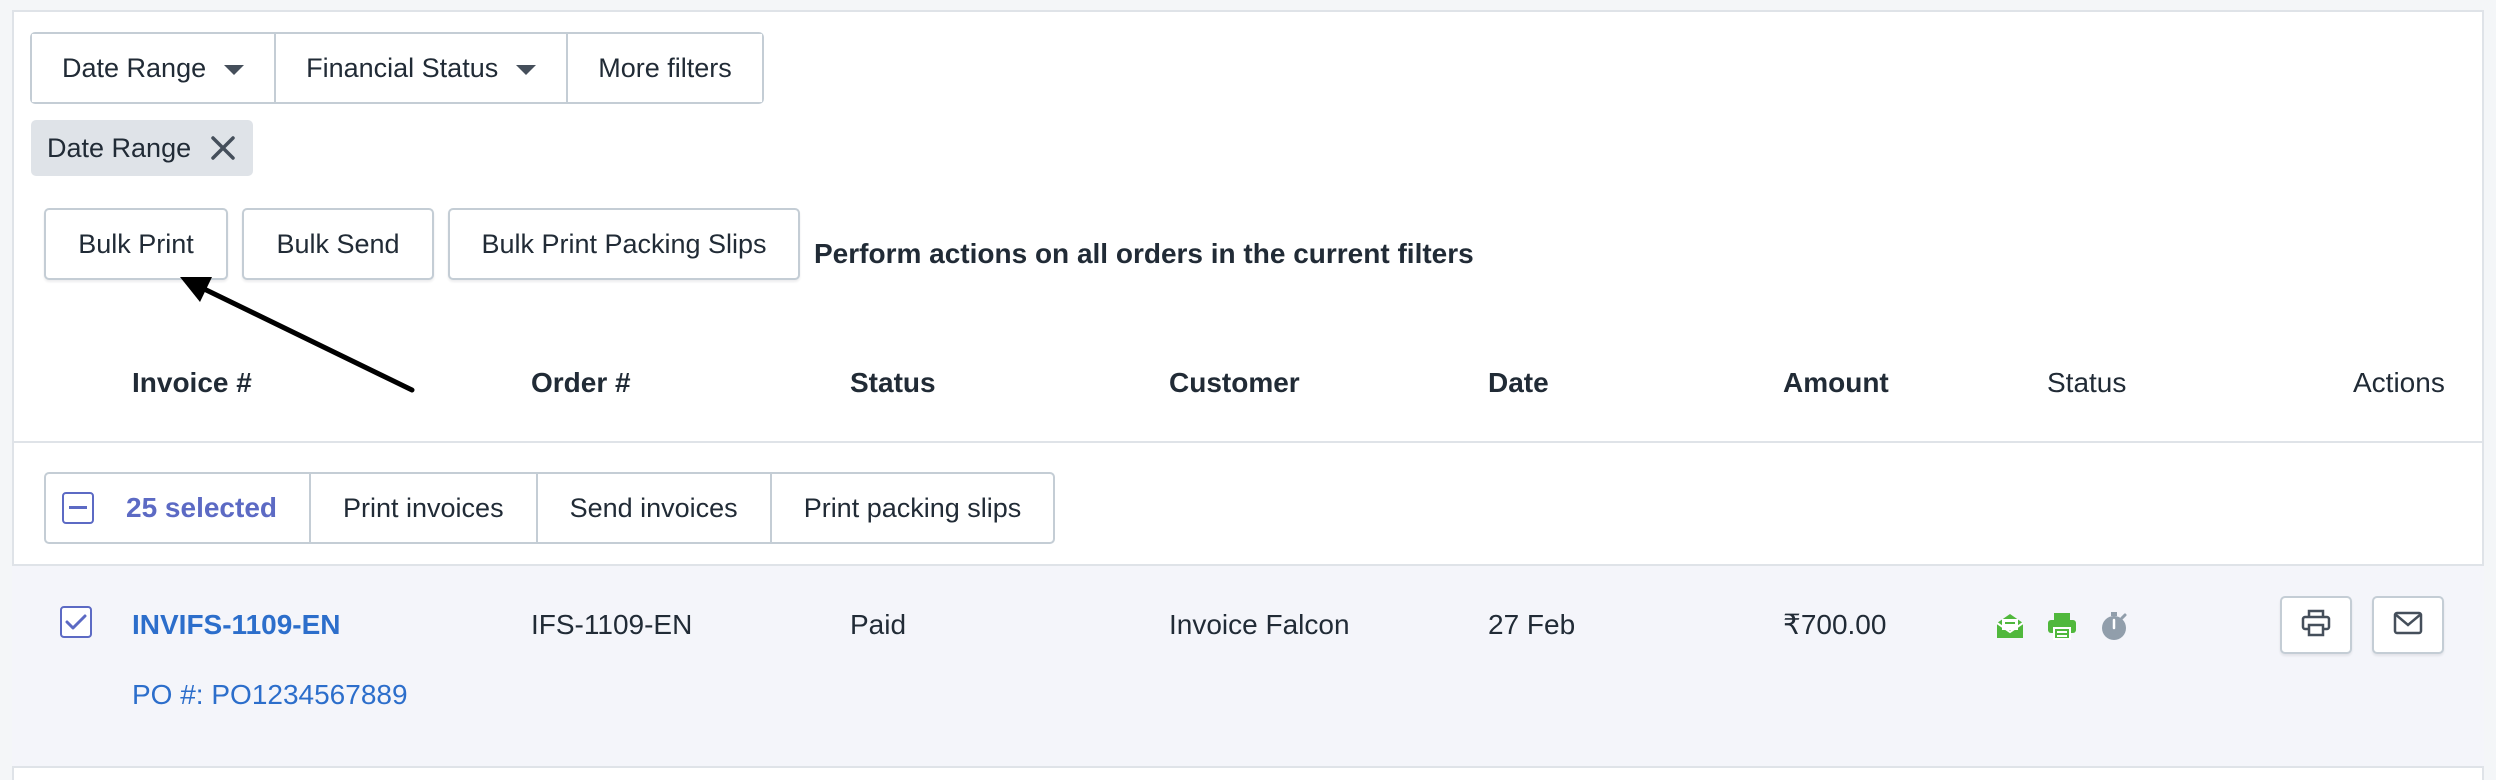 The width and height of the screenshot is (2496, 780). What do you see at coordinates (2114, 626) in the screenshot?
I see `timer-icon` at bounding box center [2114, 626].